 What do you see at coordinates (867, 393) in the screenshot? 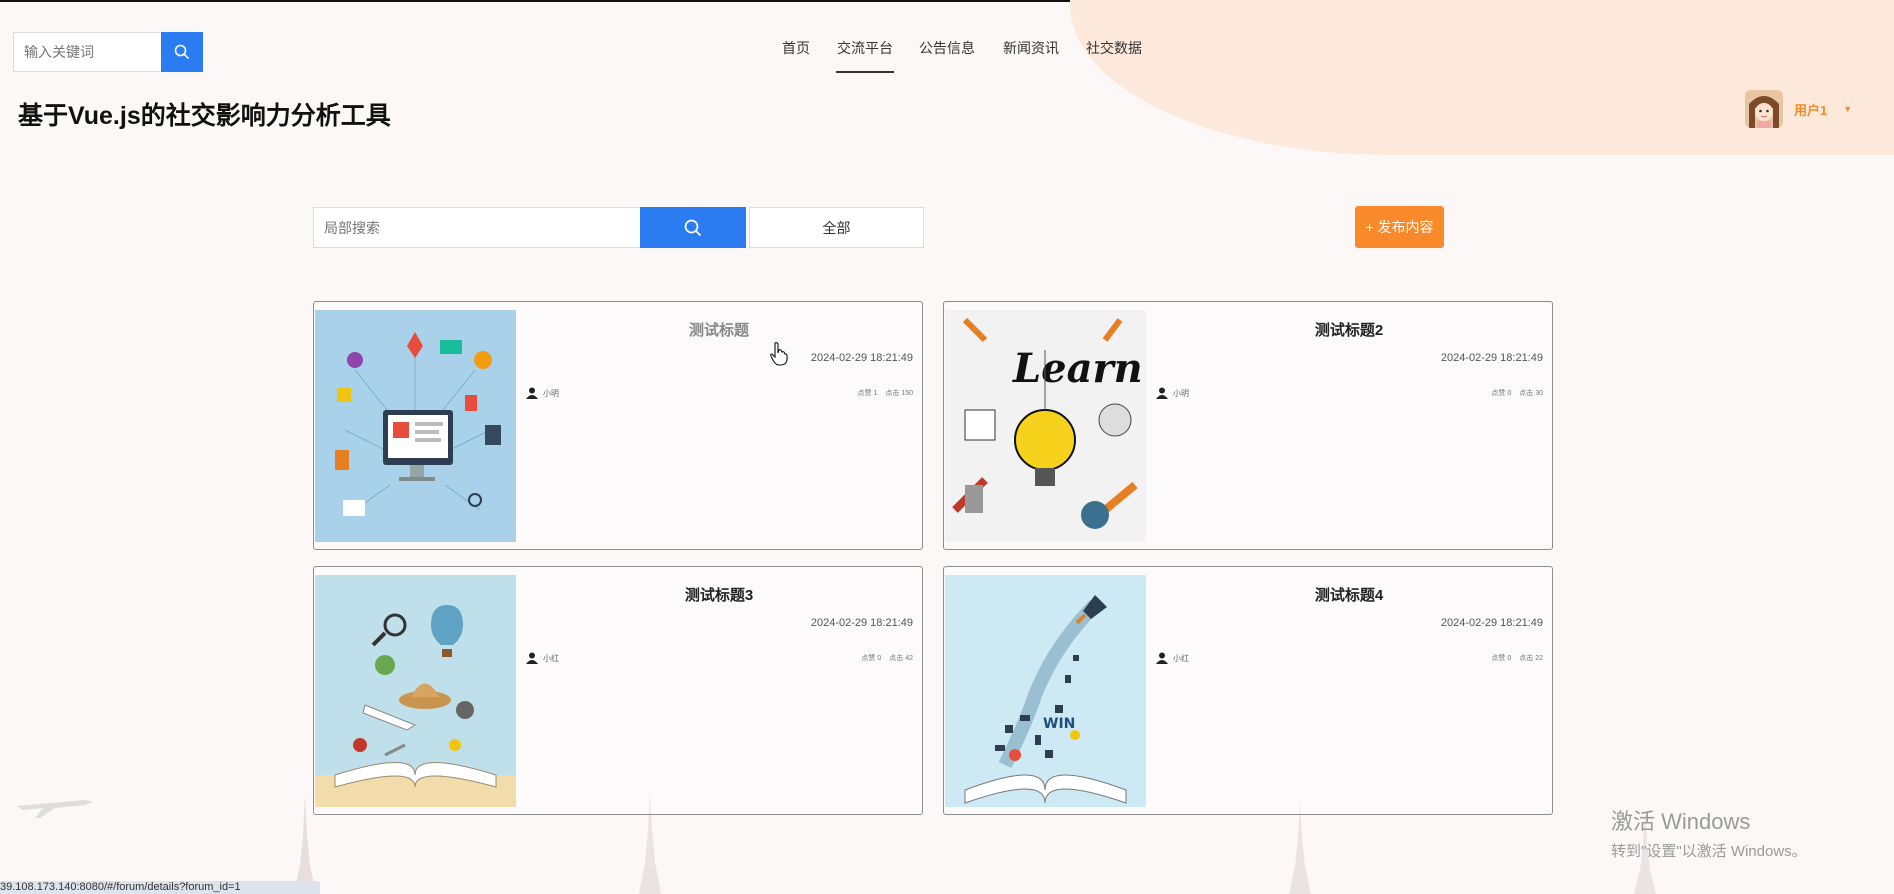
I see `like-count: 点赞 1` at bounding box center [867, 393].